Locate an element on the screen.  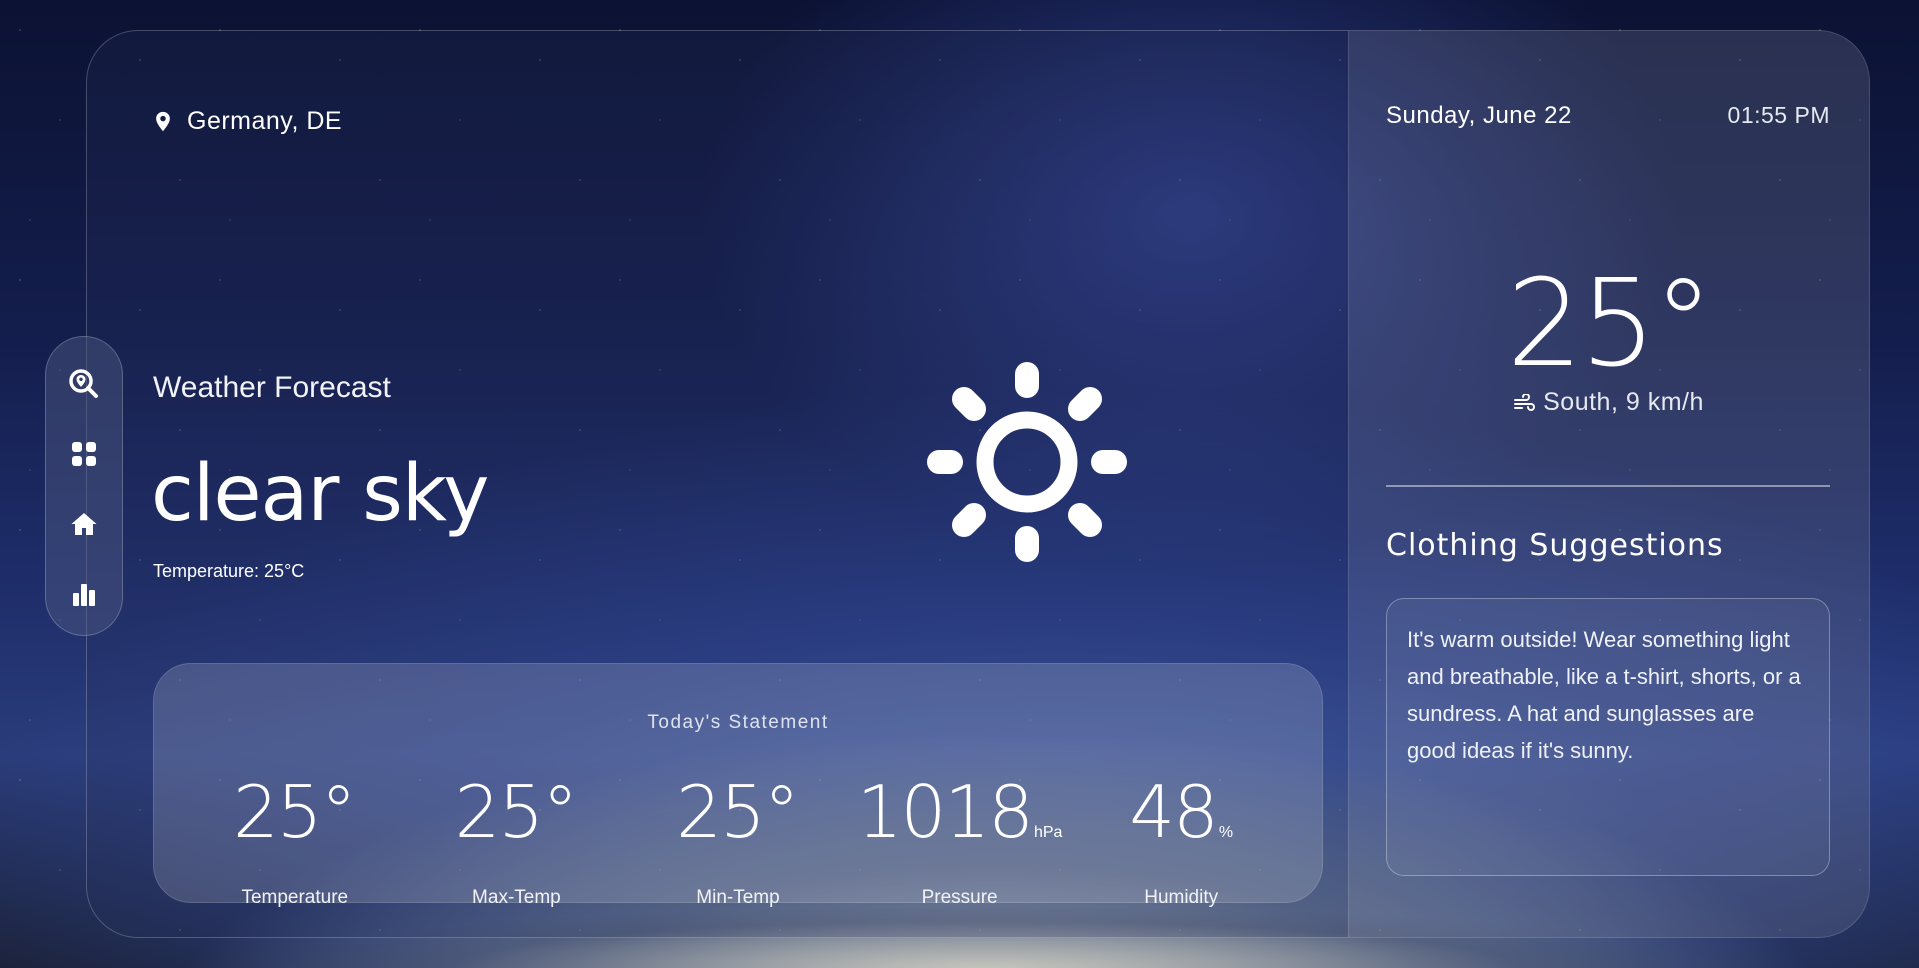
stat-value: 1018 hPa is located at coordinates (959, 812).